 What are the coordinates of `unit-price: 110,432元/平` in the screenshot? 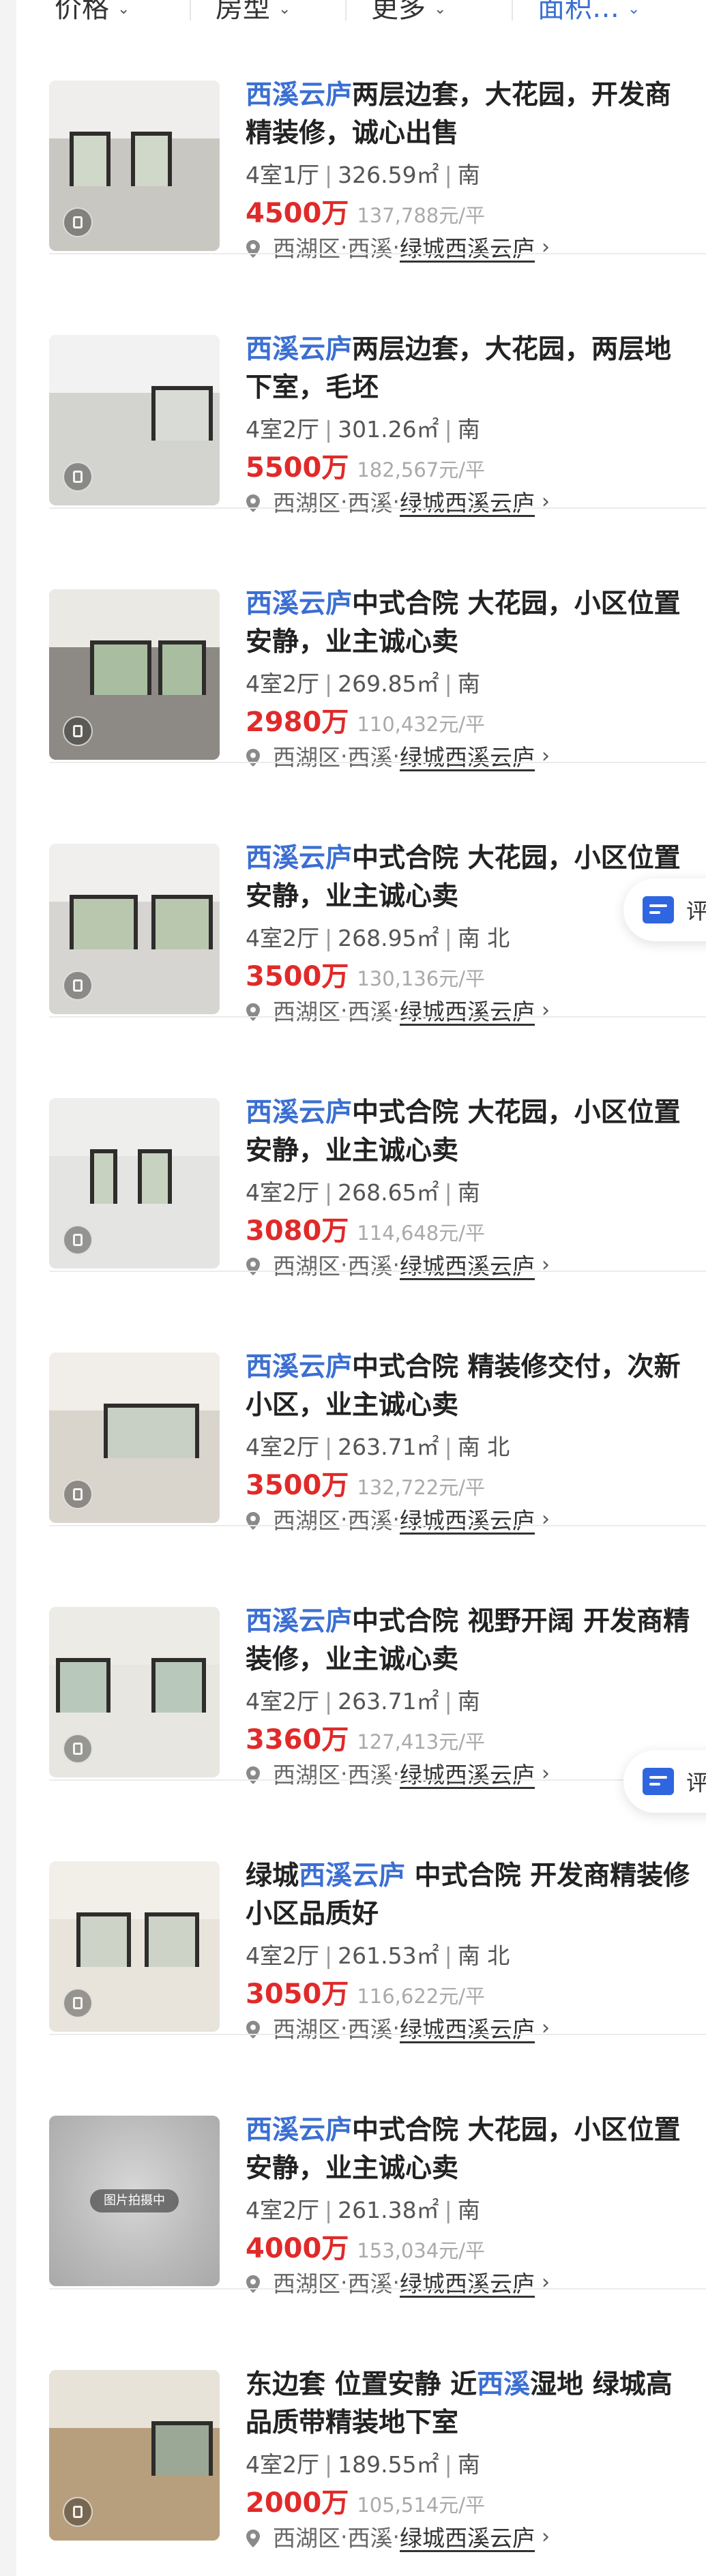 It's located at (421, 724).